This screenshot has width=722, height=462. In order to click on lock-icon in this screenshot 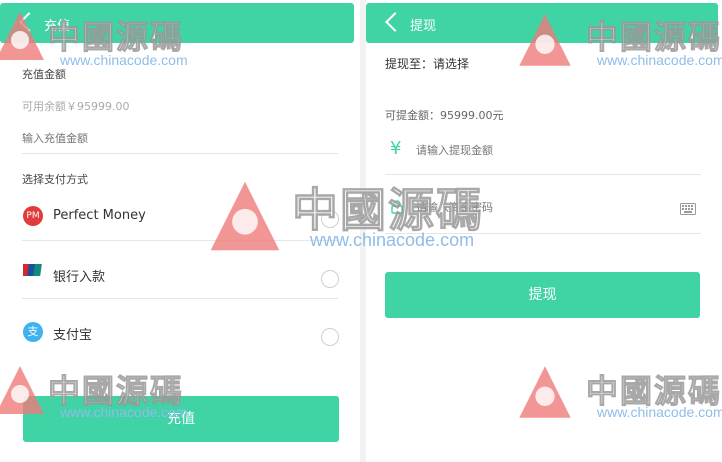, I will do `click(397, 206)`.